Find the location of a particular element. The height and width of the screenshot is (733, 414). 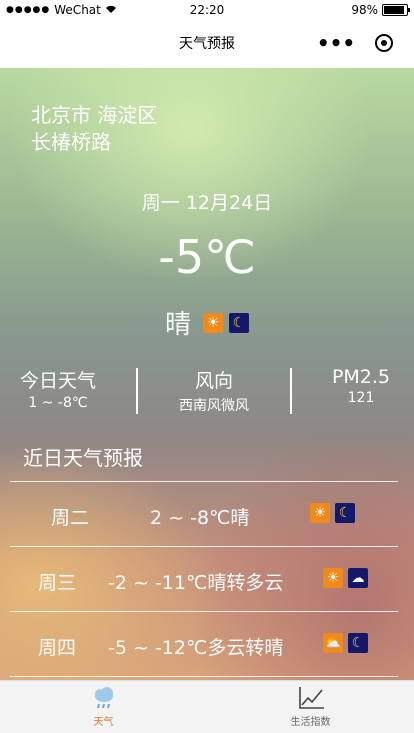

stat-value: 1 ~ -8℃ is located at coordinates (58, 403).